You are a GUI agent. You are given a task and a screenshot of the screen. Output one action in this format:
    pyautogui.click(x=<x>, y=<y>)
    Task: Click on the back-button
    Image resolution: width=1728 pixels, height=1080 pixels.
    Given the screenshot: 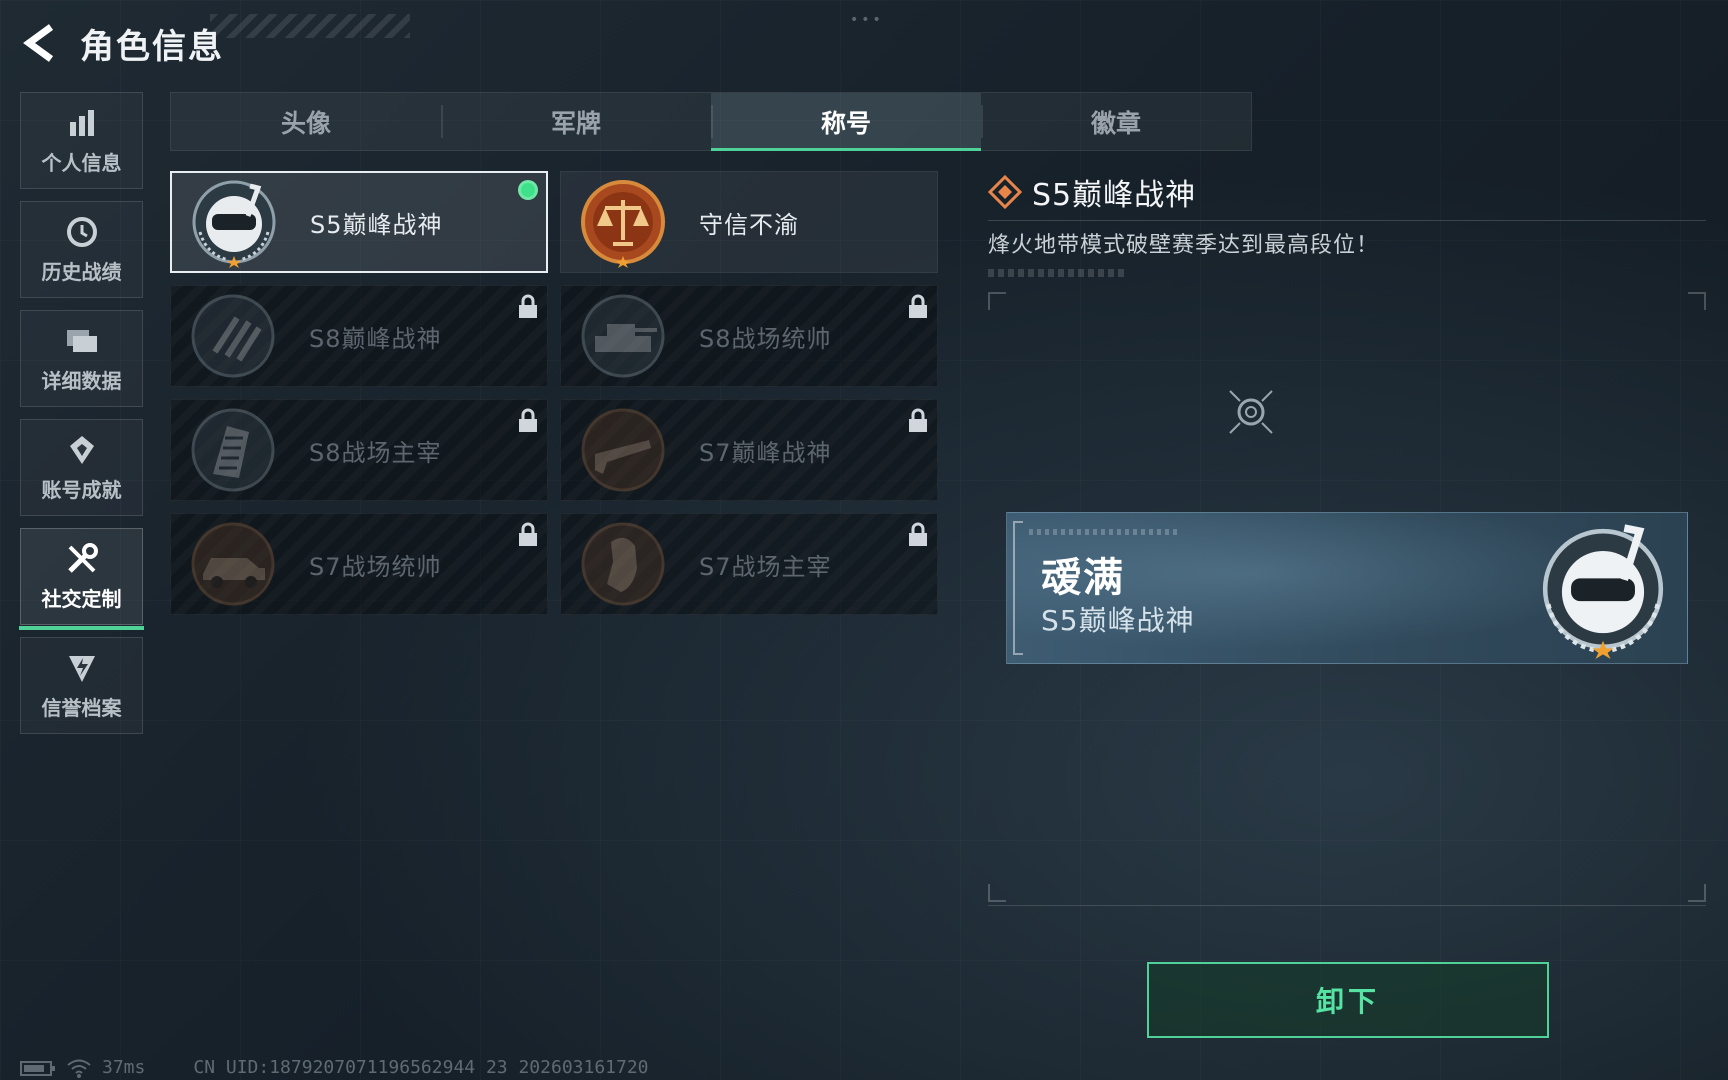 What is the action you would take?
    pyautogui.click(x=40, y=43)
    